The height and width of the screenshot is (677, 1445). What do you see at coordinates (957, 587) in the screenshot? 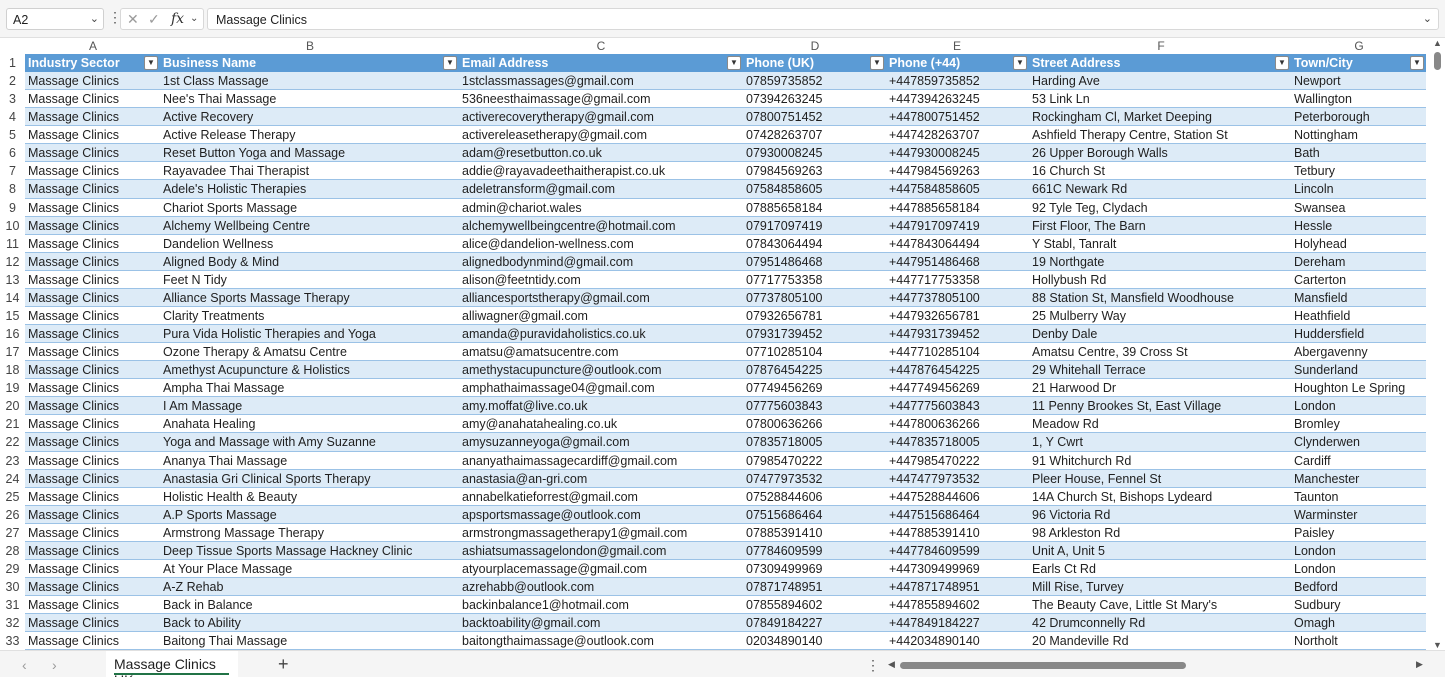
I see `table-cell: +447871748951` at bounding box center [957, 587].